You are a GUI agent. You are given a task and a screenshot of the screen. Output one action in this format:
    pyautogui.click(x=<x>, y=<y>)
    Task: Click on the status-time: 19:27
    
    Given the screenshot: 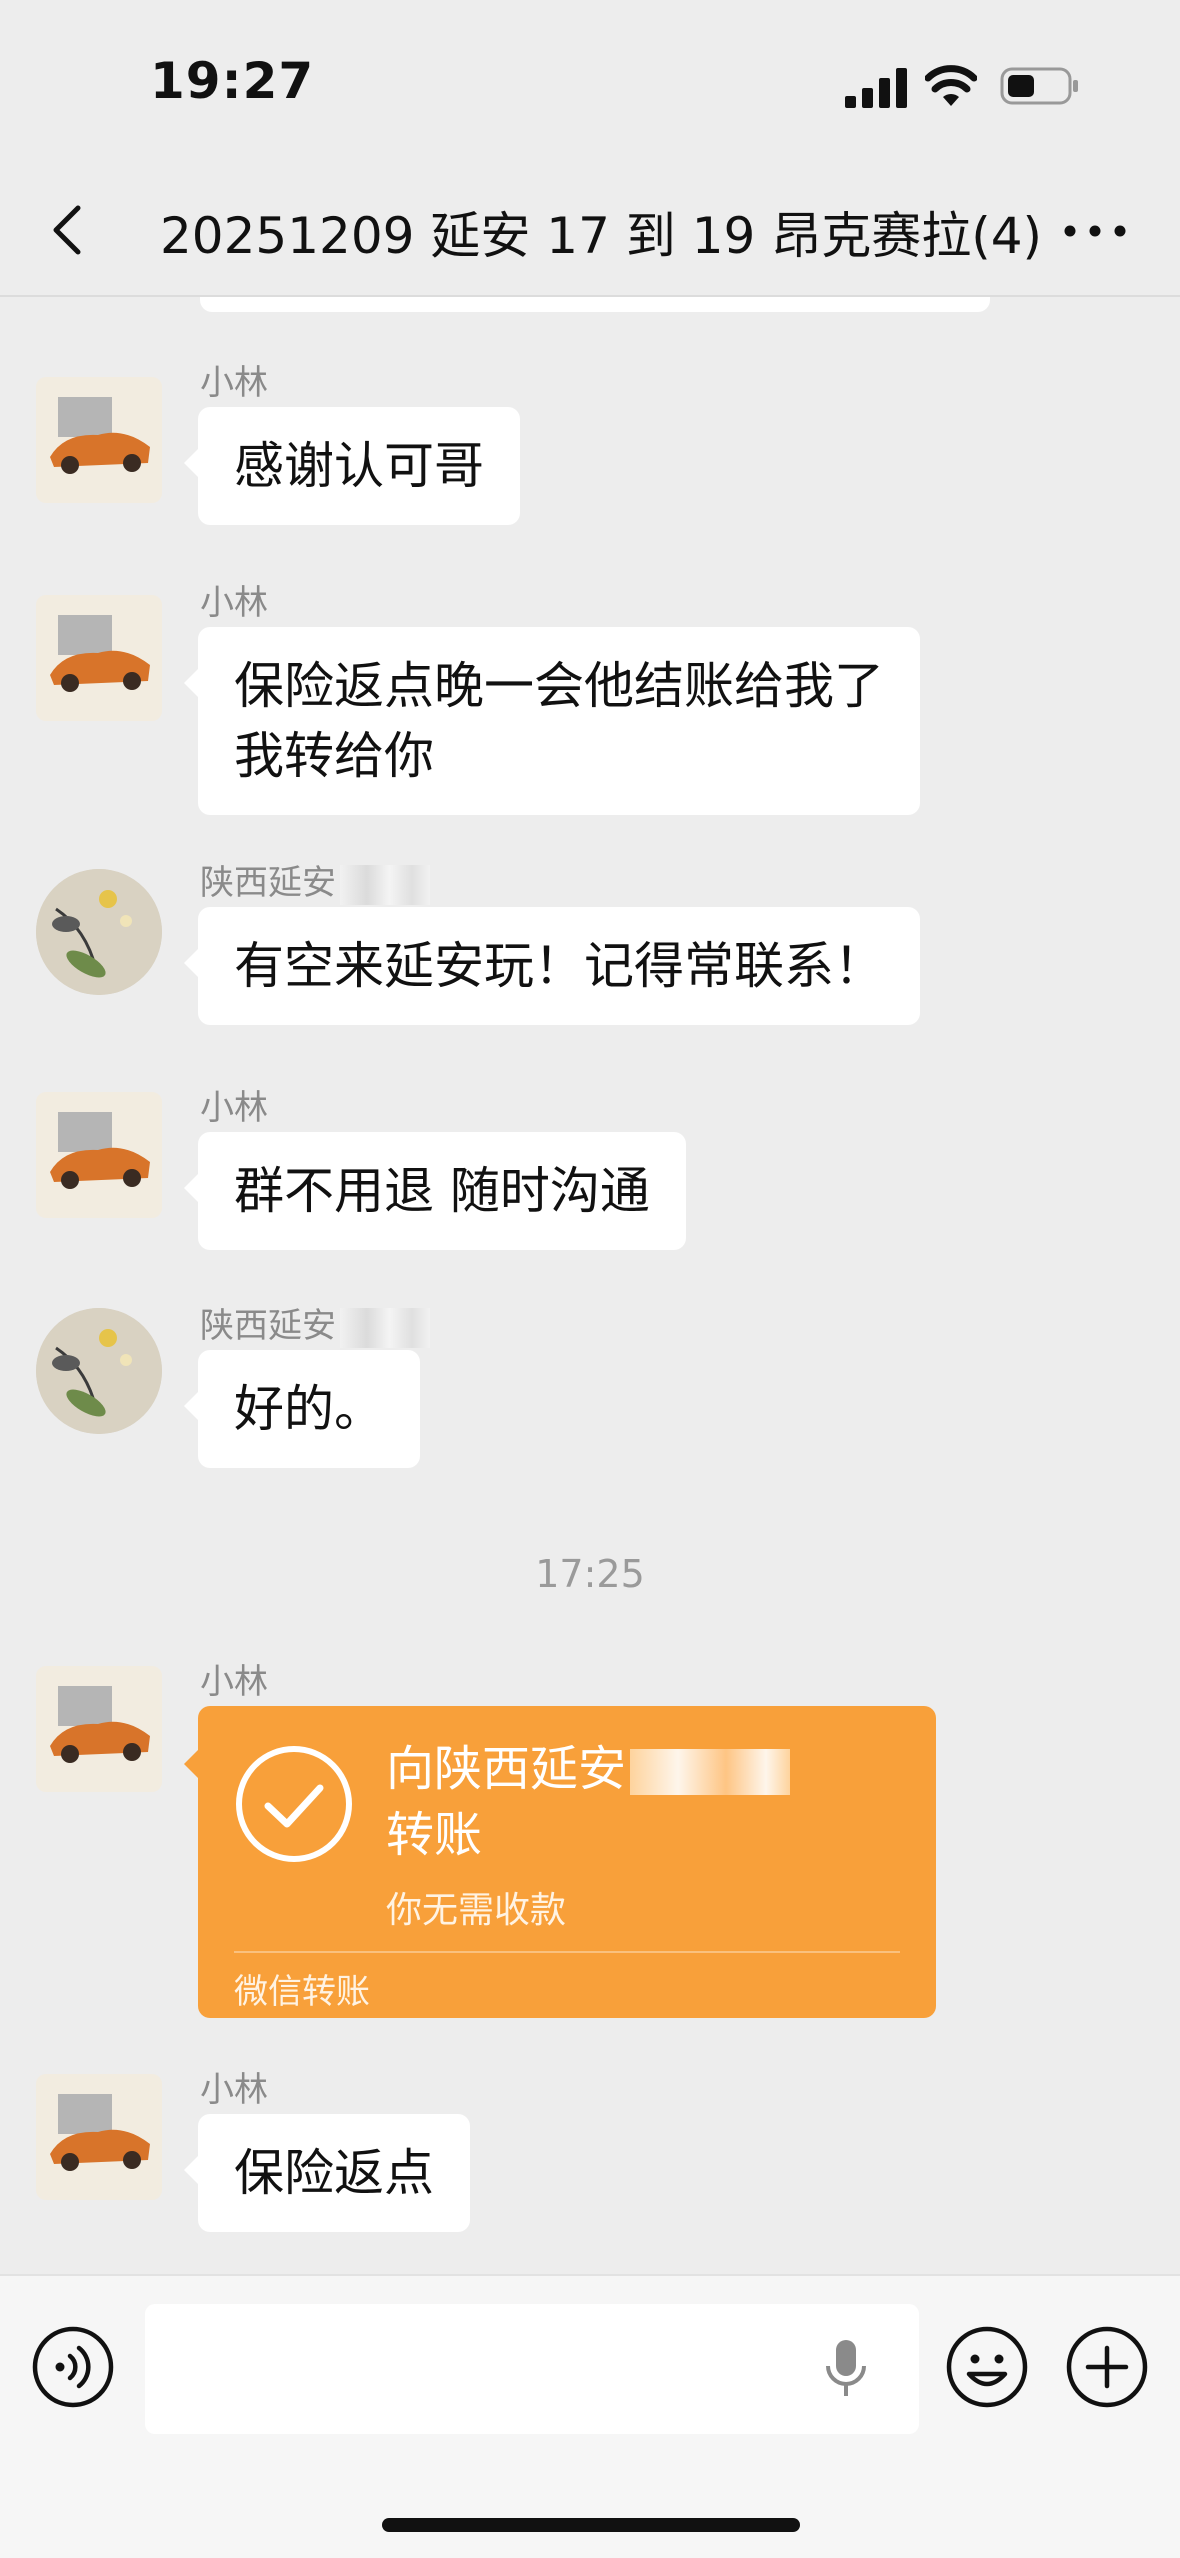 What is the action you would take?
    pyautogui.click(x=232, y=81)
    